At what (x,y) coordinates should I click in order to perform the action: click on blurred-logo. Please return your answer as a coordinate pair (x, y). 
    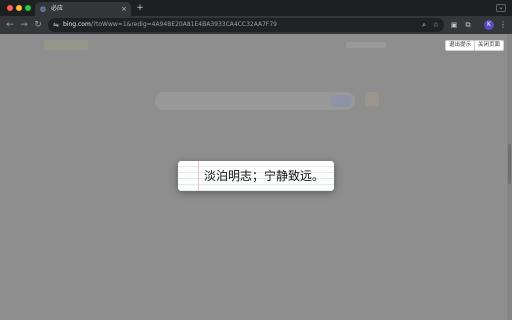
    Looking at the image, I should click on (66, 45).